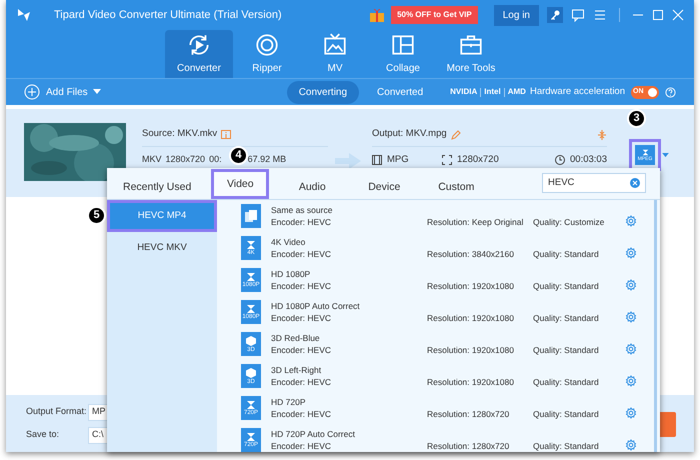  I want to click on preset-name: HD 720P Auto Correct, so click(344, 434).